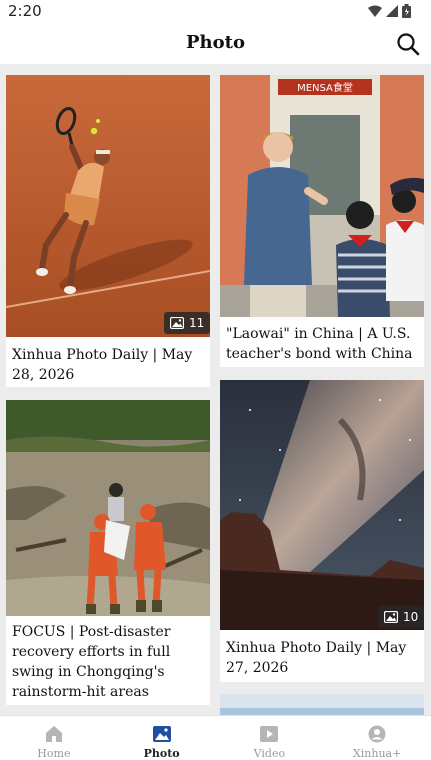 This screenshot has width=431, height=760. What do you see at coordinates (325, 87) in the screenshot?
I see `mensa-sign: MENSA食堂` at bounding box center [325, 87].